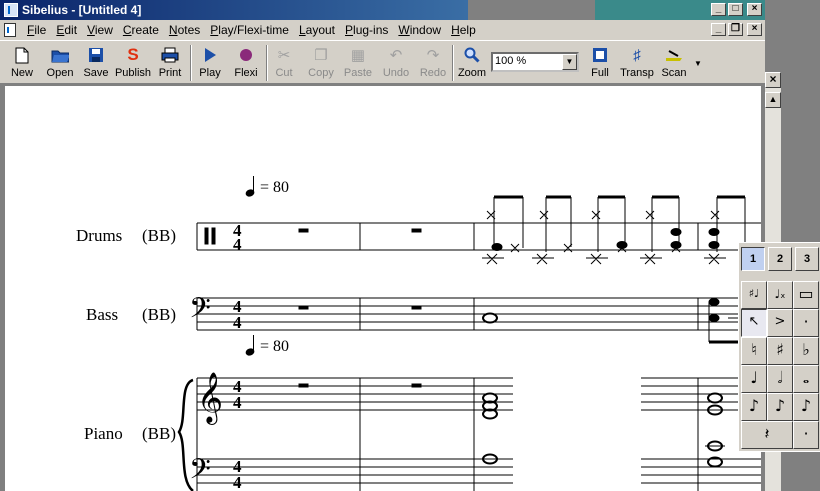  I want to click on floppy-disk-icon, so click(96, 55).